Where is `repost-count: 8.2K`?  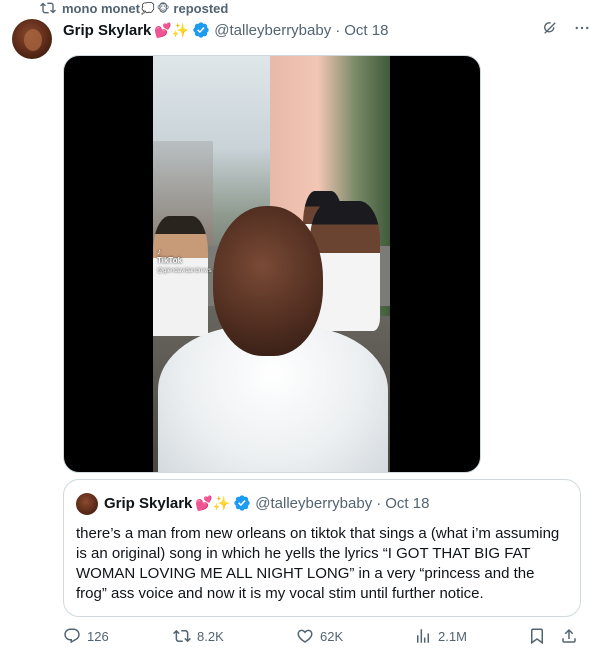
repost-count: 8.2K is located at coordinates (210, 636).